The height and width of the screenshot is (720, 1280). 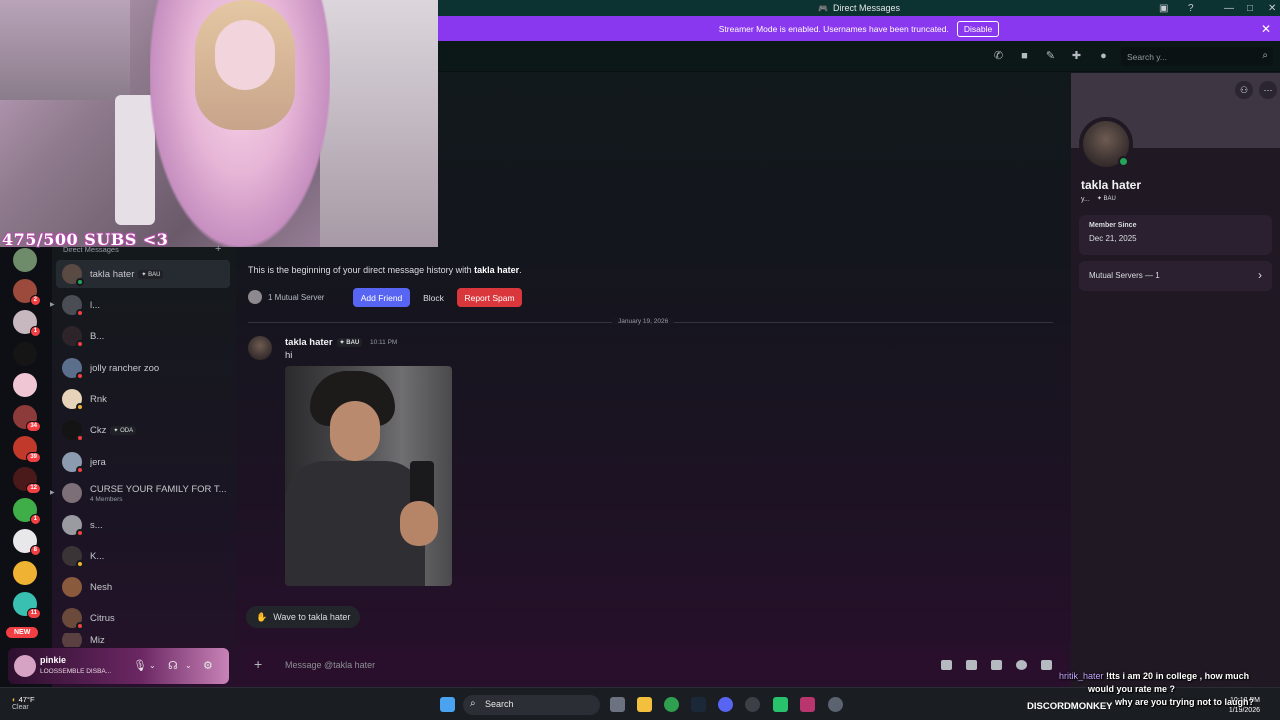 I want to click on dm-item-label: takla hater ✦ BAU, so click(x=127, y=274).